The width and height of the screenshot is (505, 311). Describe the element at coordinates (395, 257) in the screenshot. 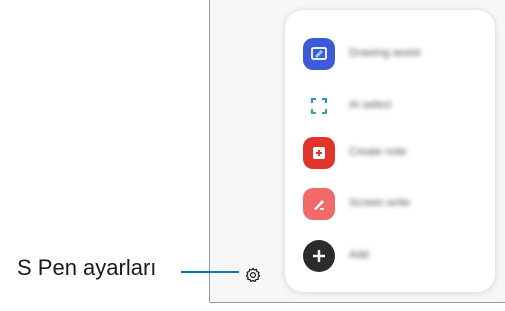

I see `air-command-item-add: Add` at that location.